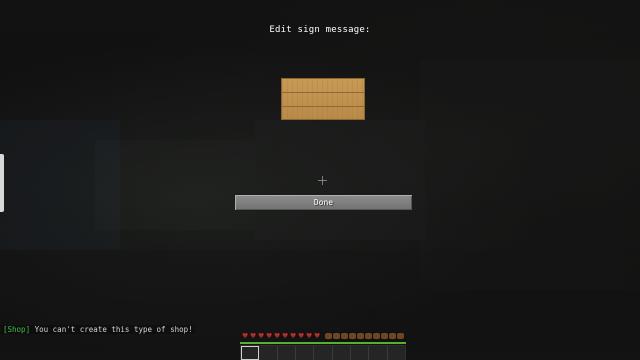 The image size is (640, 360). I want to click on crosshair-icon, so click(323, 181).